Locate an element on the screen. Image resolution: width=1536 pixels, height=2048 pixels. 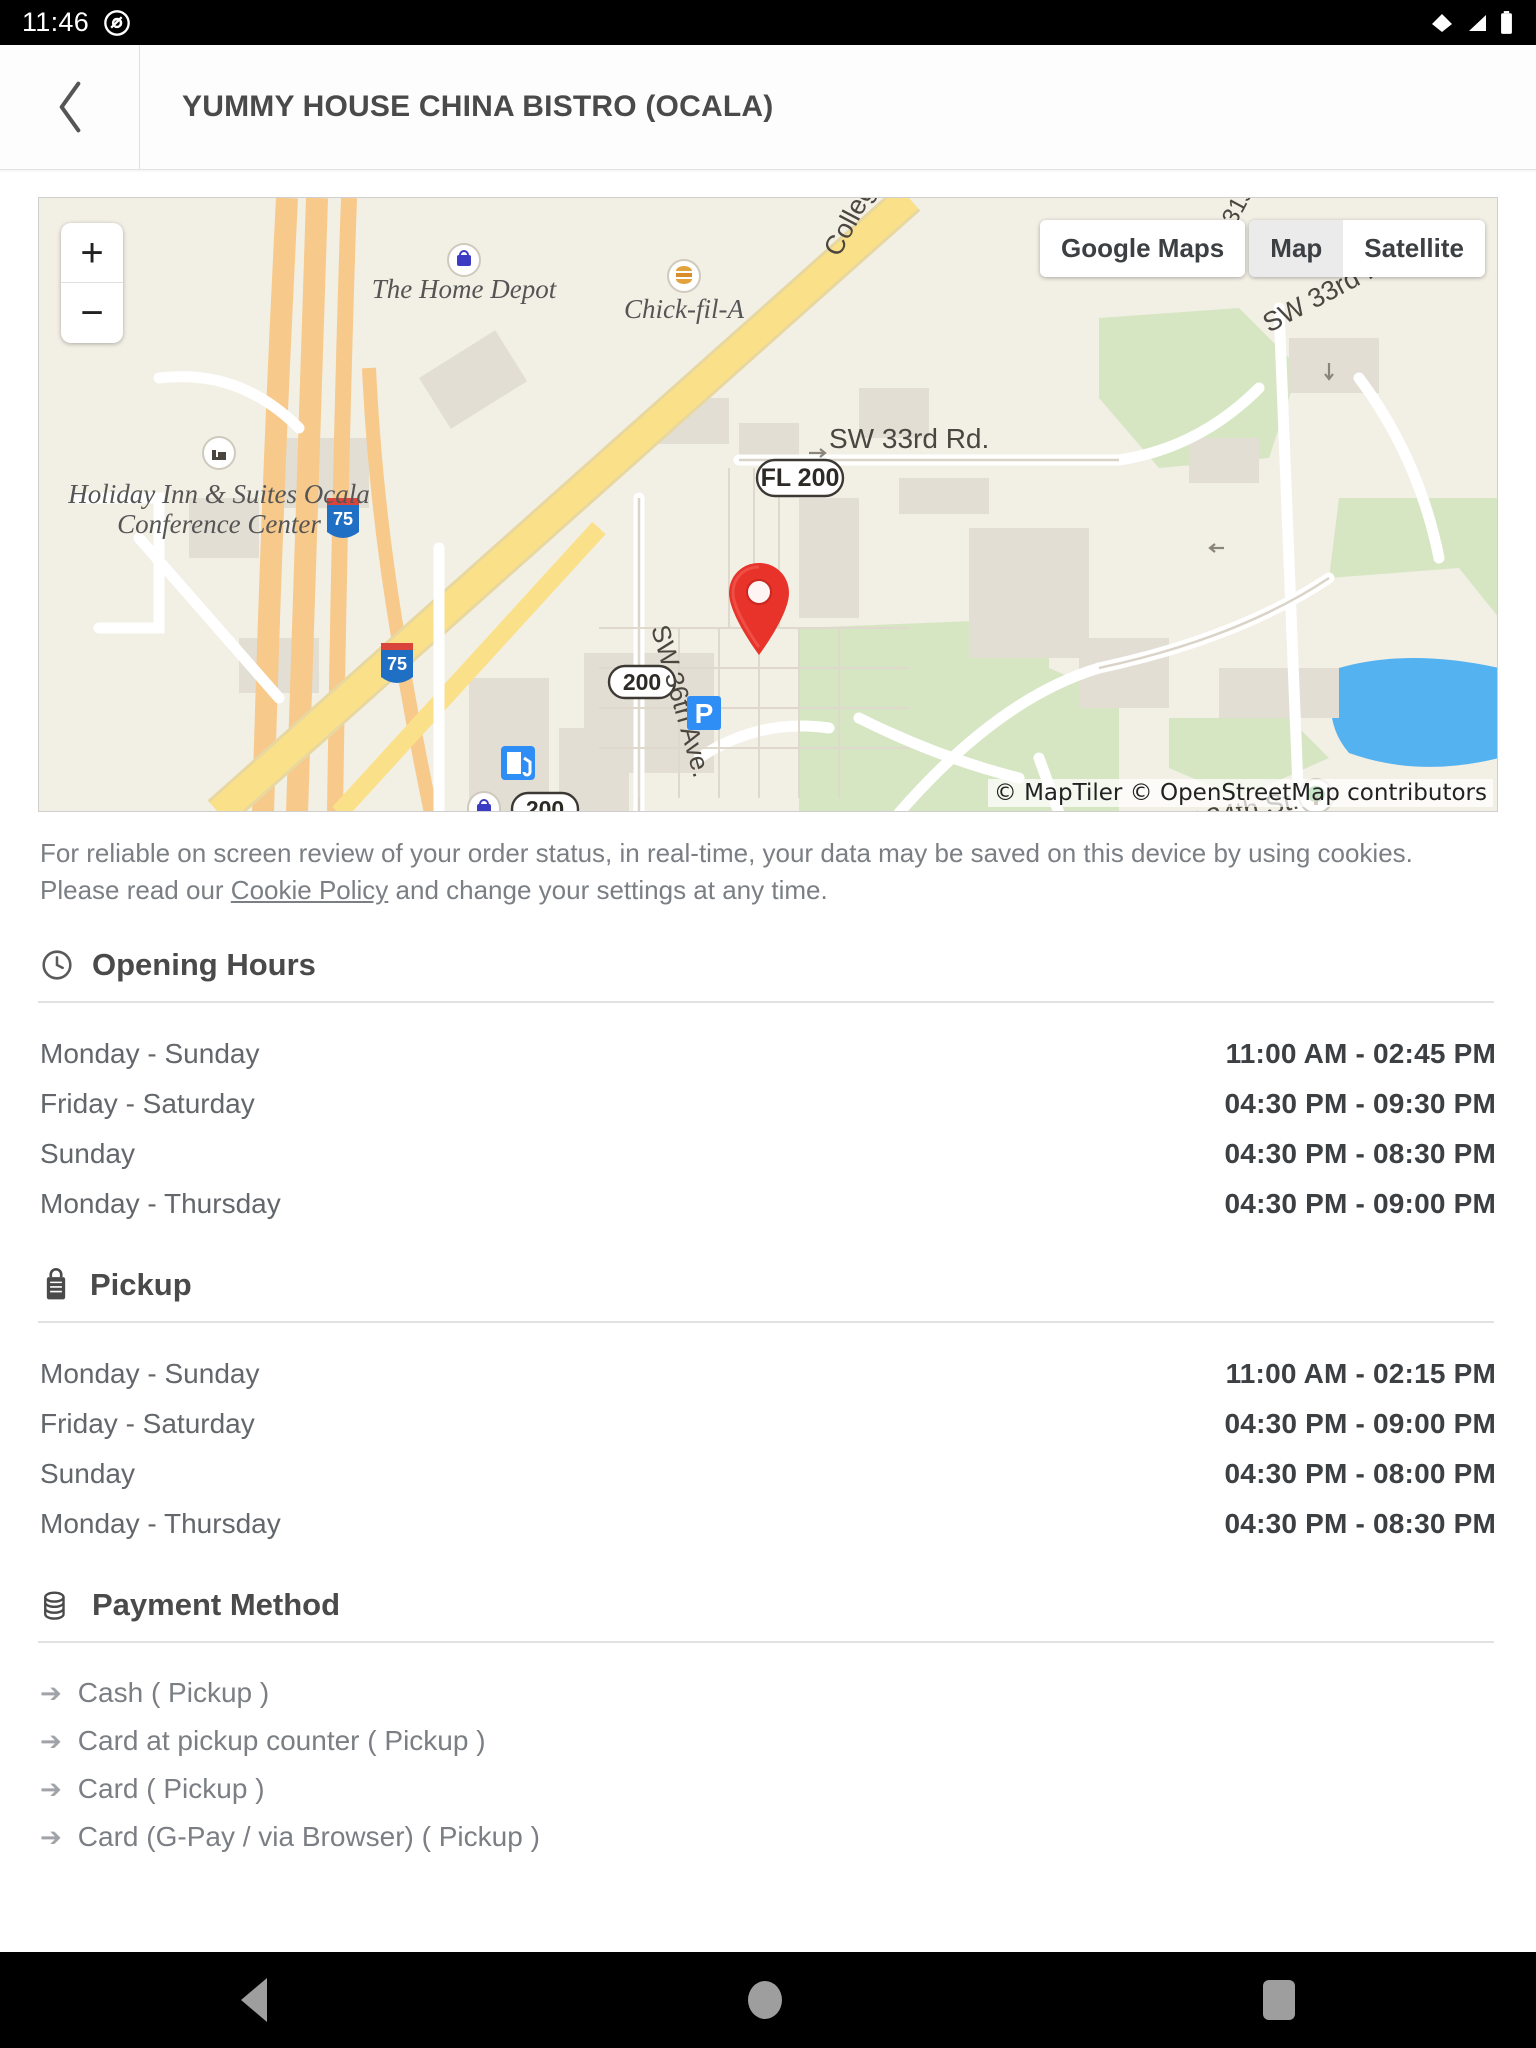
signal-icon is located at coordinates (1477, 22).